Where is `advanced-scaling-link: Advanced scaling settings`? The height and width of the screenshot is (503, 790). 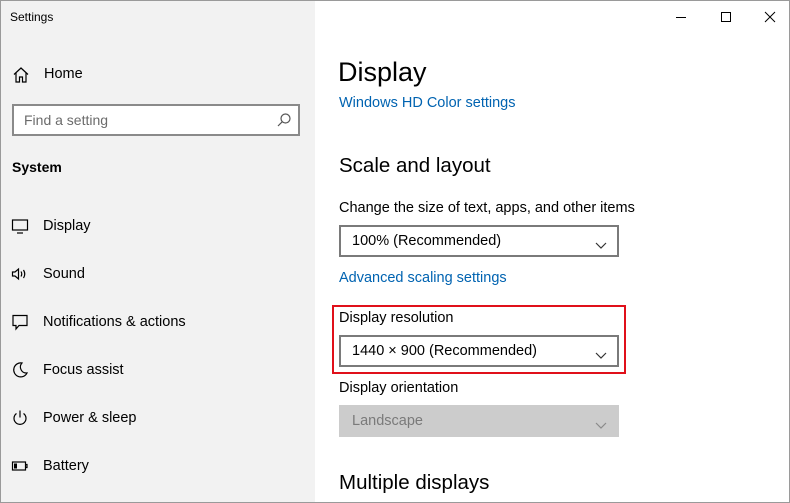 advanced-scaling-link: Advanced scaling settings is located at coordinates (423, 278).